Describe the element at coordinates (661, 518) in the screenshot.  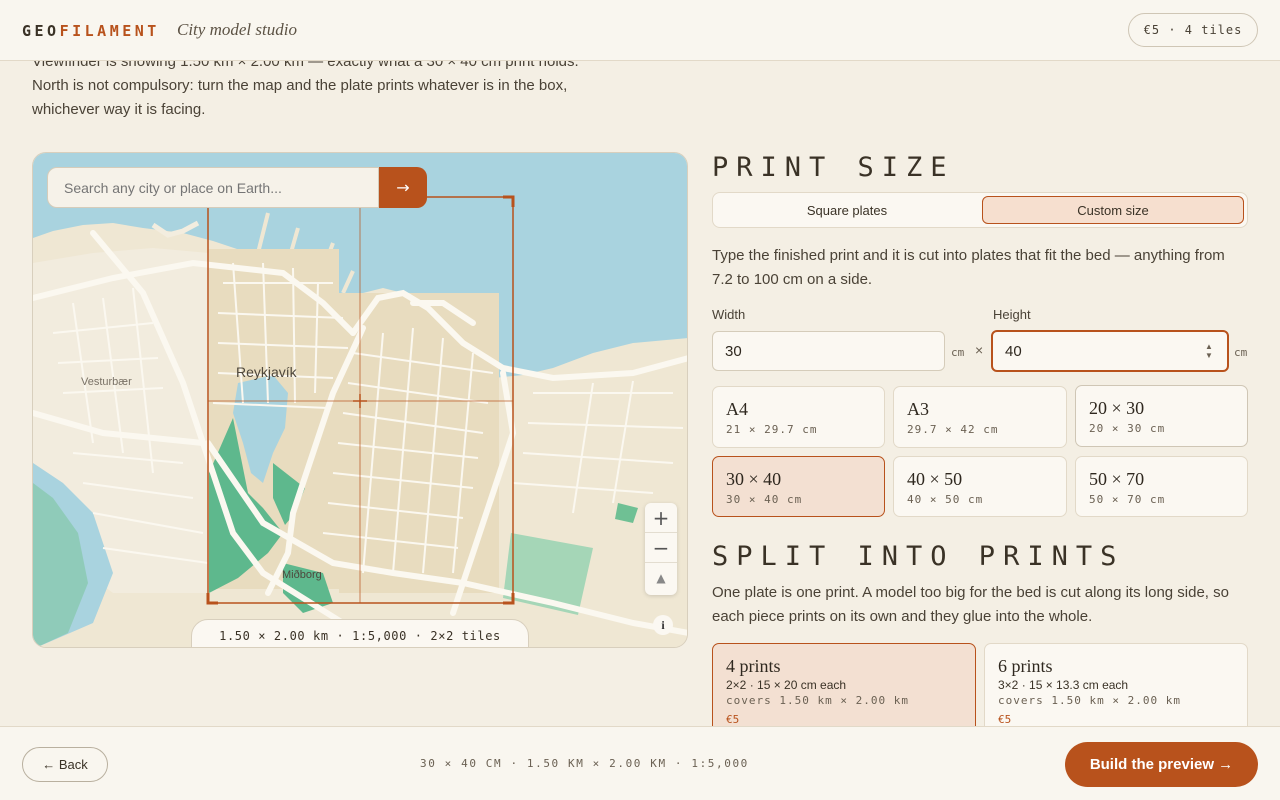
I see `zoom-in-button: +` at that location.